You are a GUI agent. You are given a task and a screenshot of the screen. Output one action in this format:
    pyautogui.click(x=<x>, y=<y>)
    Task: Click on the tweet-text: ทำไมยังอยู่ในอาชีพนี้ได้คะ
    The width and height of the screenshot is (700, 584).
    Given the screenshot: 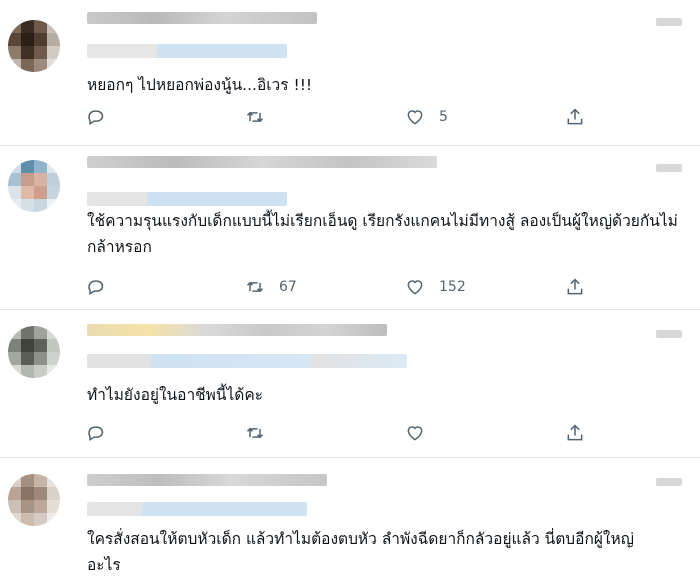 What is the action you would take?
    pyautogui.click(x=175, y=395)
    